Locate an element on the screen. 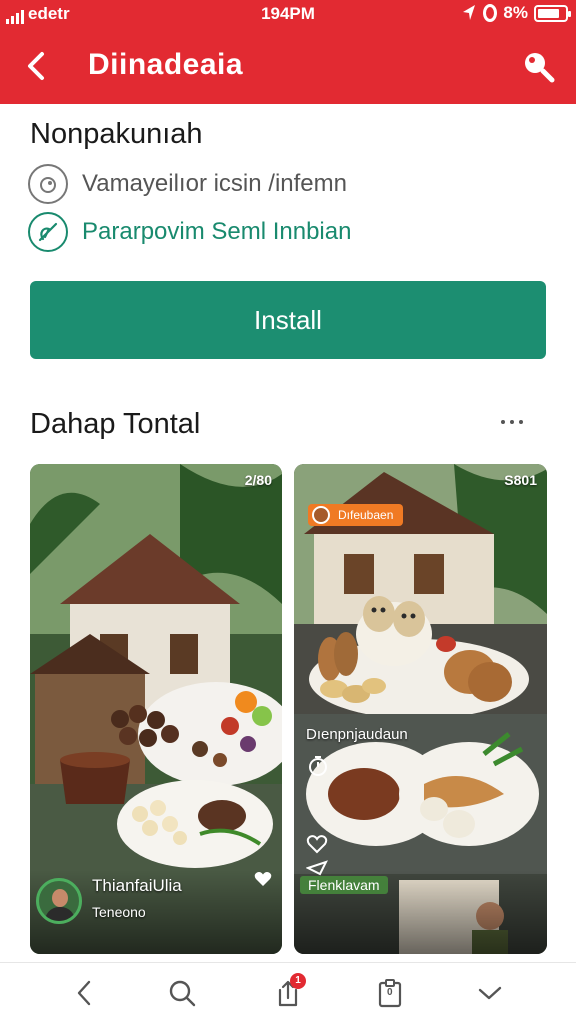 This screenshot has width=576, height=1024. app-bar-title: Diinadeaia is located at coordinates (166, 64).